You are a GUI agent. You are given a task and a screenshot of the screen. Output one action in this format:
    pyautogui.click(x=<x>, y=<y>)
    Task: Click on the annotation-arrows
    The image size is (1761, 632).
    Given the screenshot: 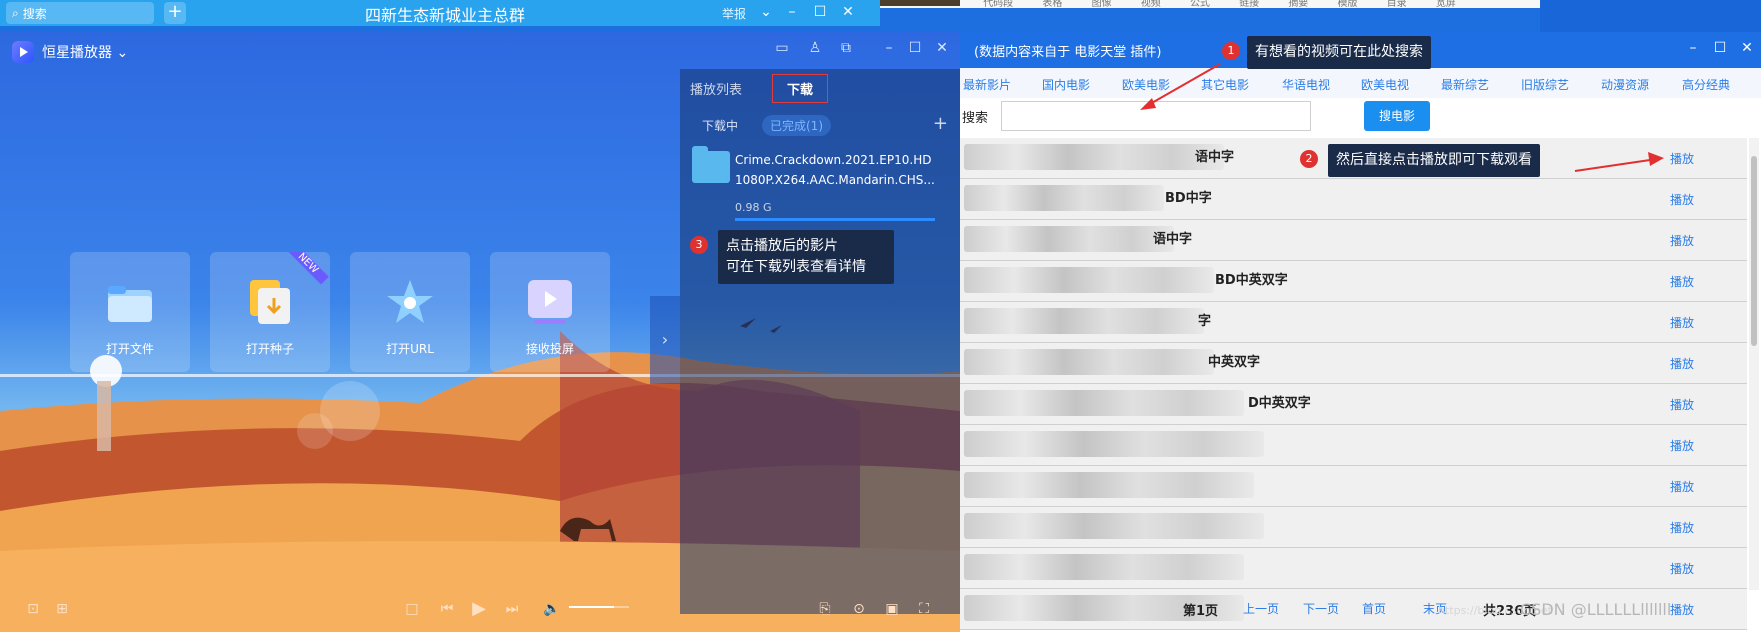 What is the action you would take?
    pyautogui.click(x=1402, y=117)
    